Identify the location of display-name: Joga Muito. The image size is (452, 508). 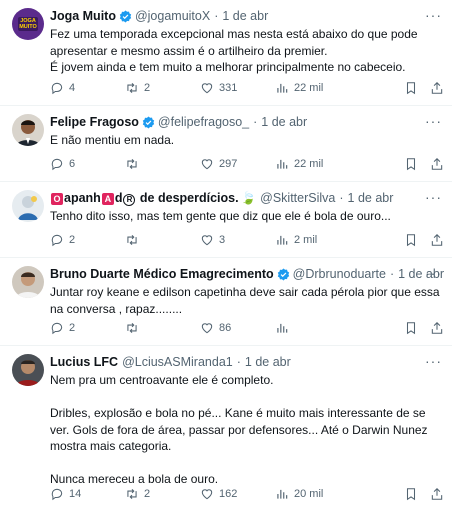
(83, 16).